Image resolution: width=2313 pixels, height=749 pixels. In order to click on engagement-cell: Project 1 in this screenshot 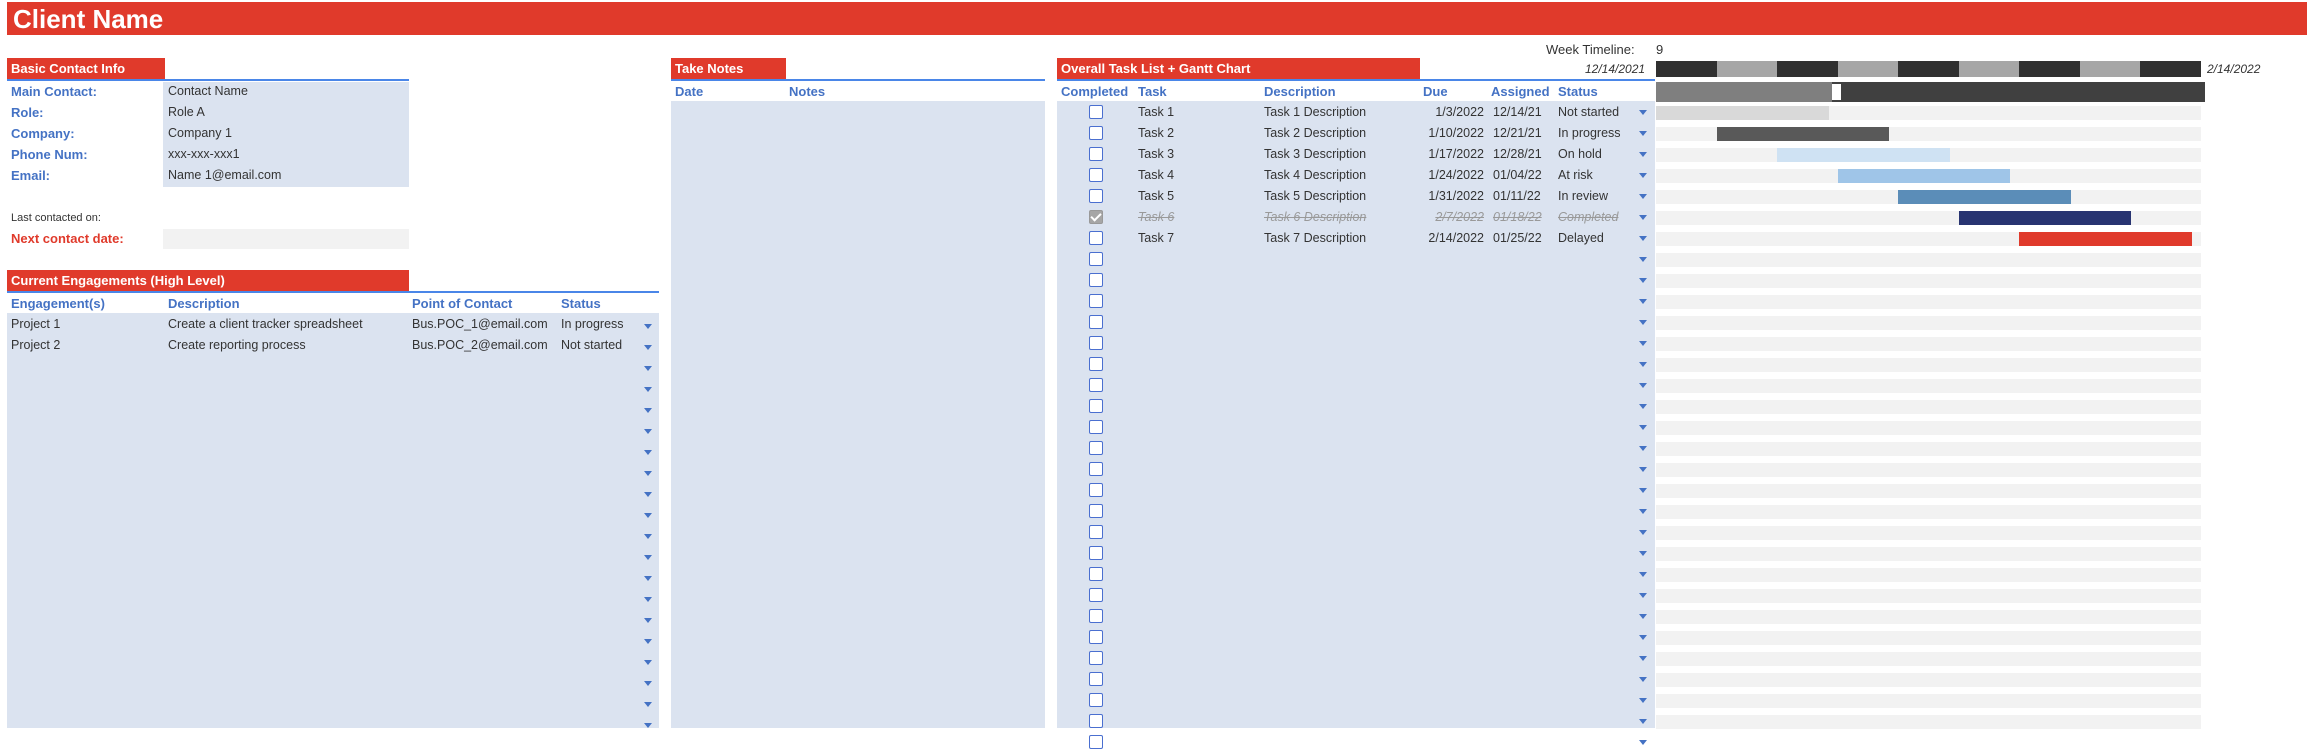, I will do `click(35, 324)`.